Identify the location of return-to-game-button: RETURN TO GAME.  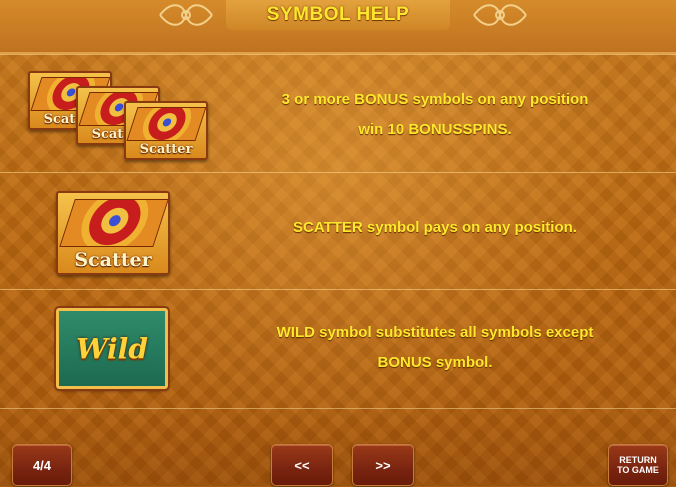
(638, 465).